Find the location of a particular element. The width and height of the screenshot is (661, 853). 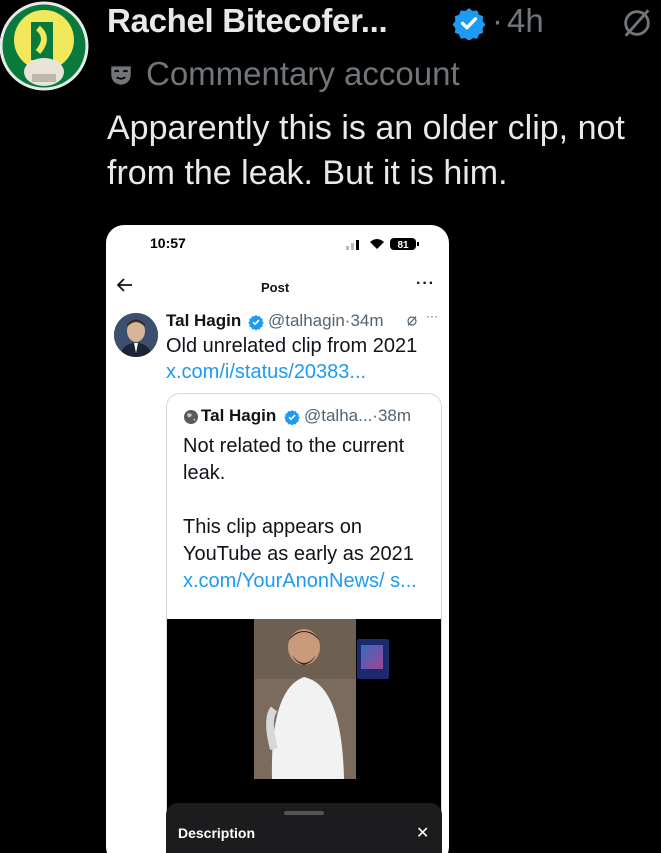

post-handle: @talhagin·34m is located at coordinates (326, 321).